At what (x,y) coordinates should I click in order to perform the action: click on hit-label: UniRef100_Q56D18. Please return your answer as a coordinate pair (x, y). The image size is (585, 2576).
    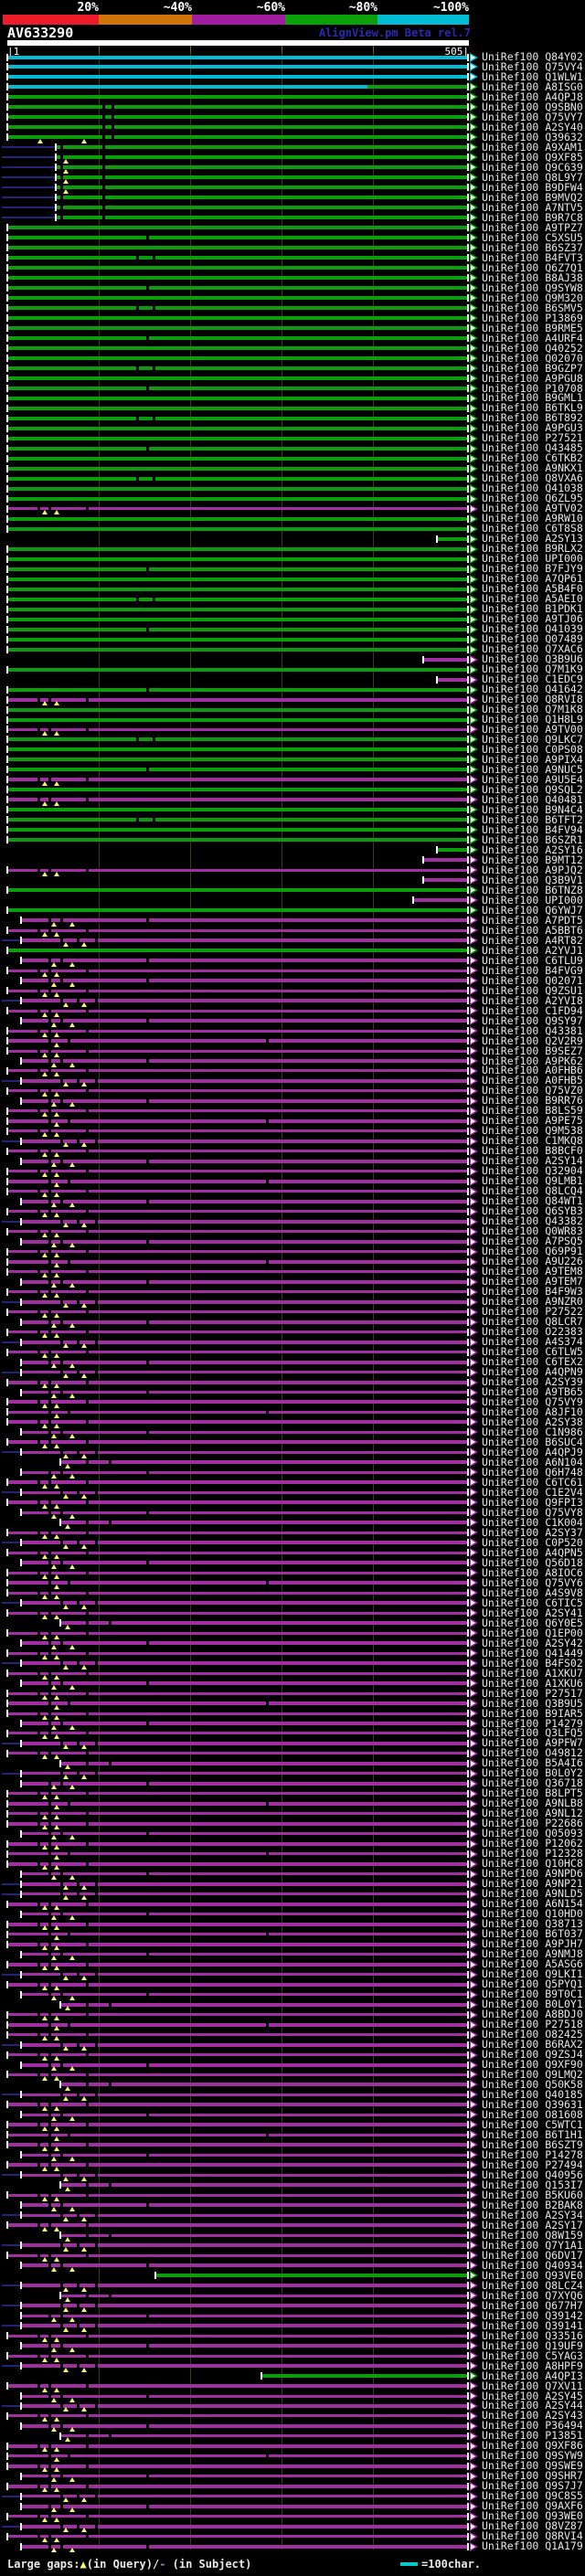
    Looking at the image, I should click on (533, 1563).